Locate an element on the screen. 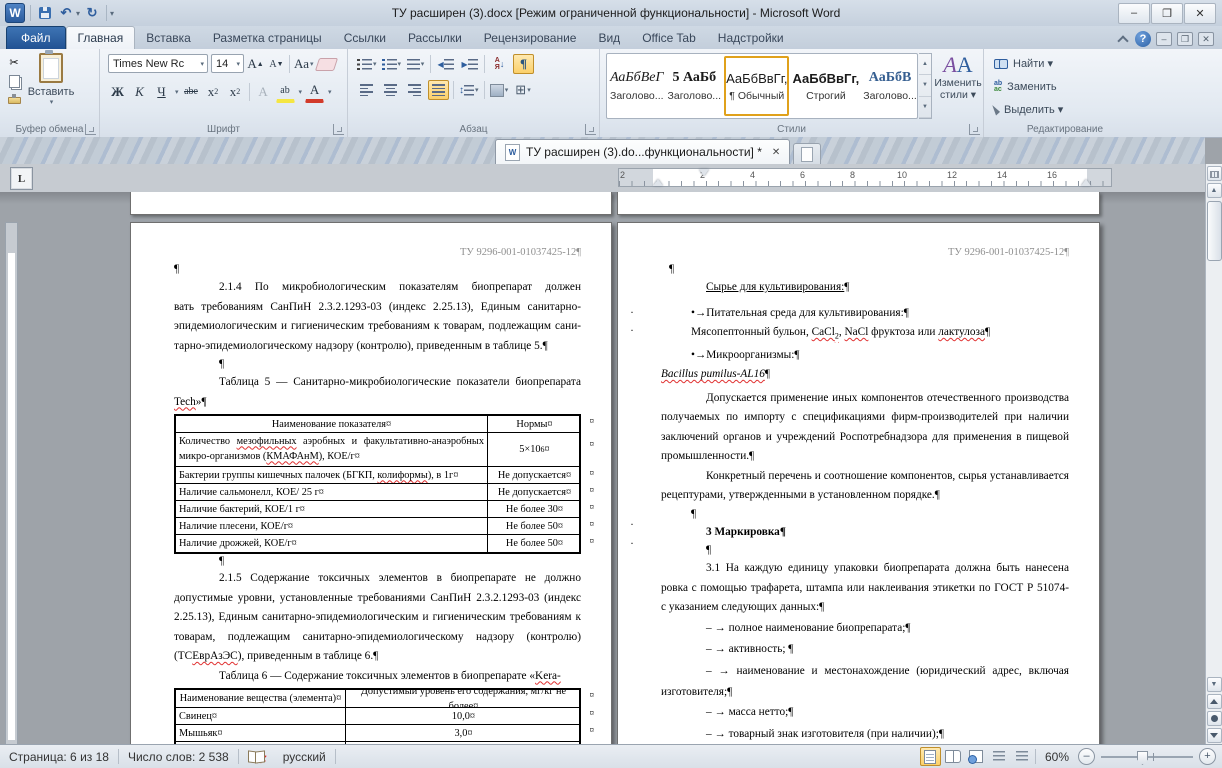 Image resolution: width=1222 pixels, height=768 pixels. doc-close-icon: ✕ is located at coordinates (1206, 39).